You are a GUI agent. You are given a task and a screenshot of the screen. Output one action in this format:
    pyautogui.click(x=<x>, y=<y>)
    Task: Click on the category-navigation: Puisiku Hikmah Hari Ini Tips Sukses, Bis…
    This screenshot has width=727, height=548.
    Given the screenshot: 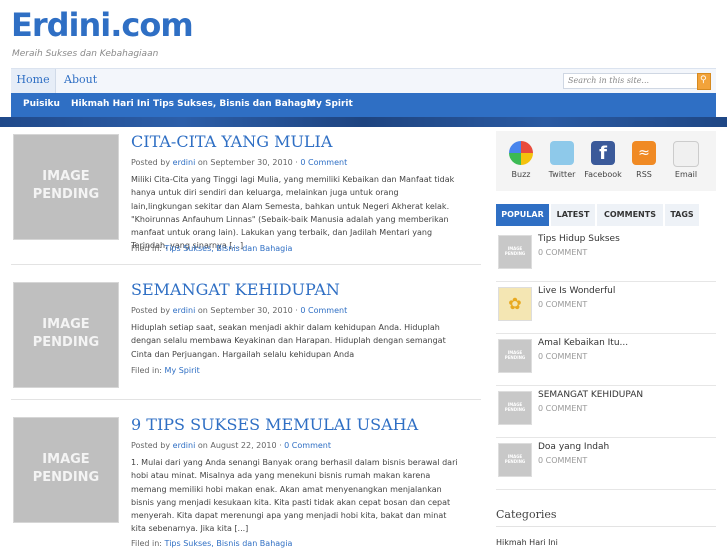 What is the action you would take?
    pyautogui.click(x=363, y=105)
    